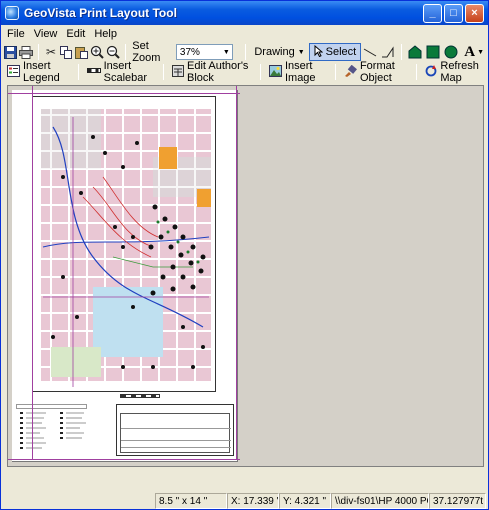 The width and height of the screenshot is (489, 510). I want to click on status-blank, so click(78, 501).